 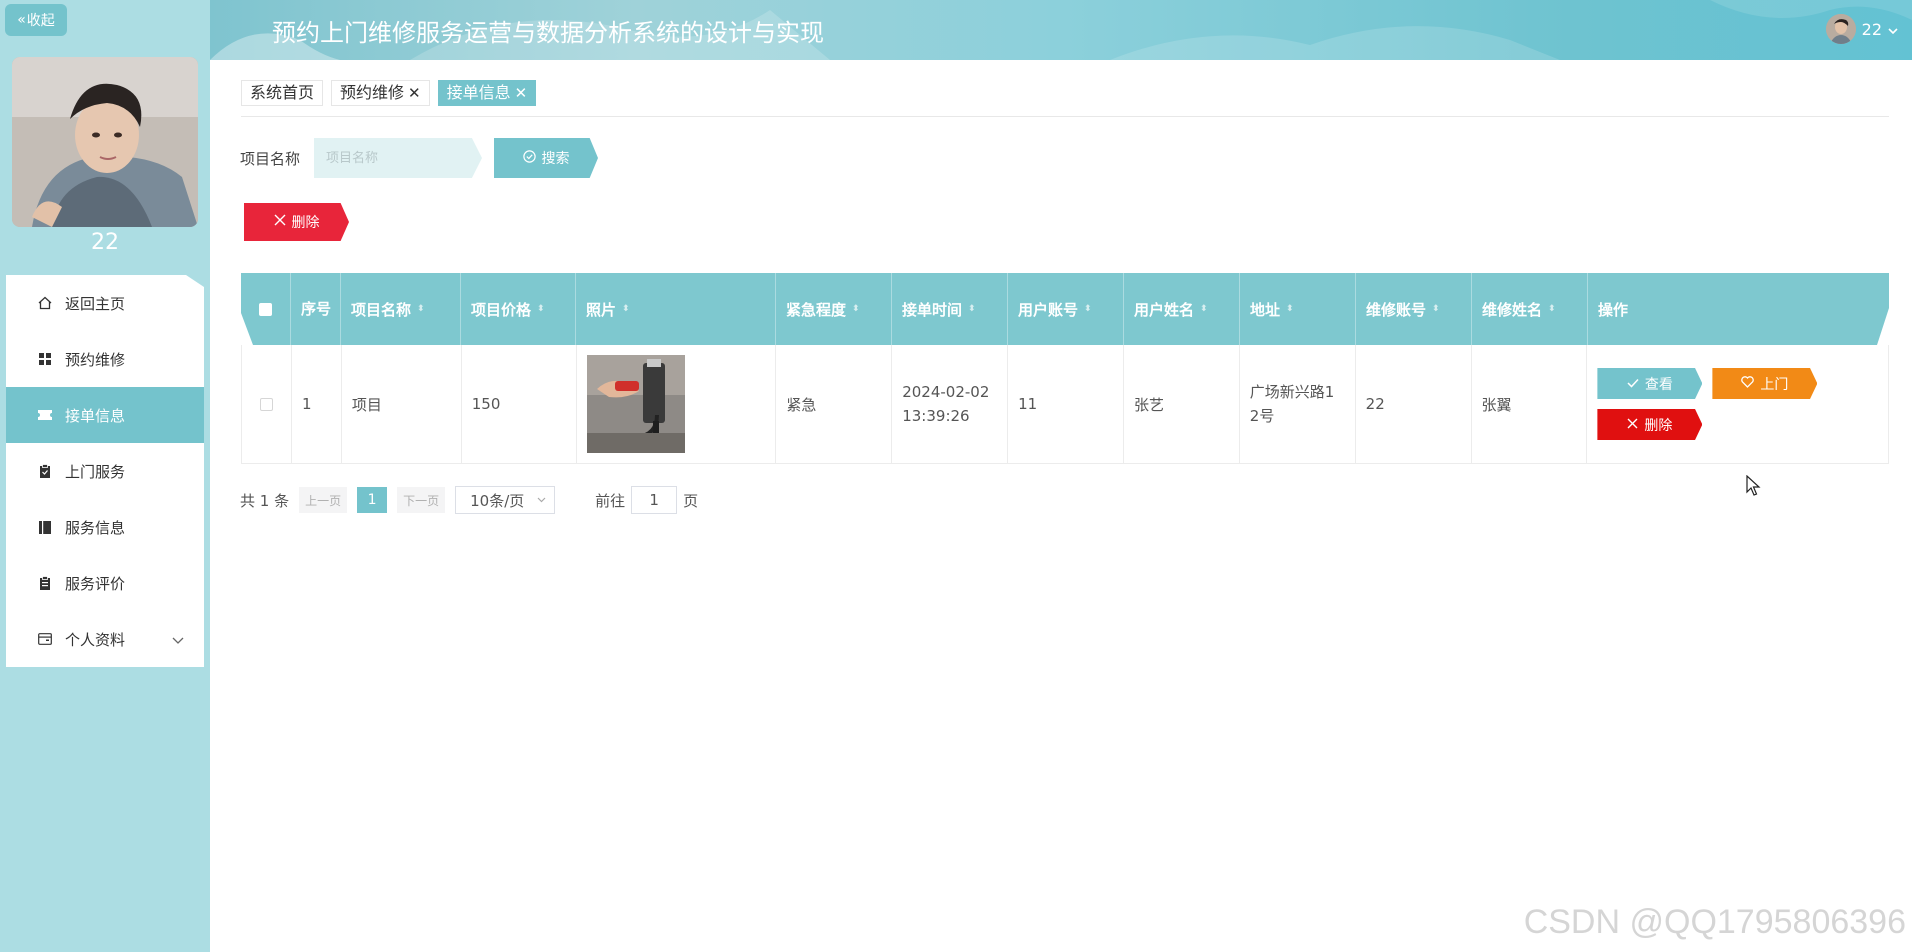 I want to click on column-header-label: 项目名称, so click(x=381, y=309).